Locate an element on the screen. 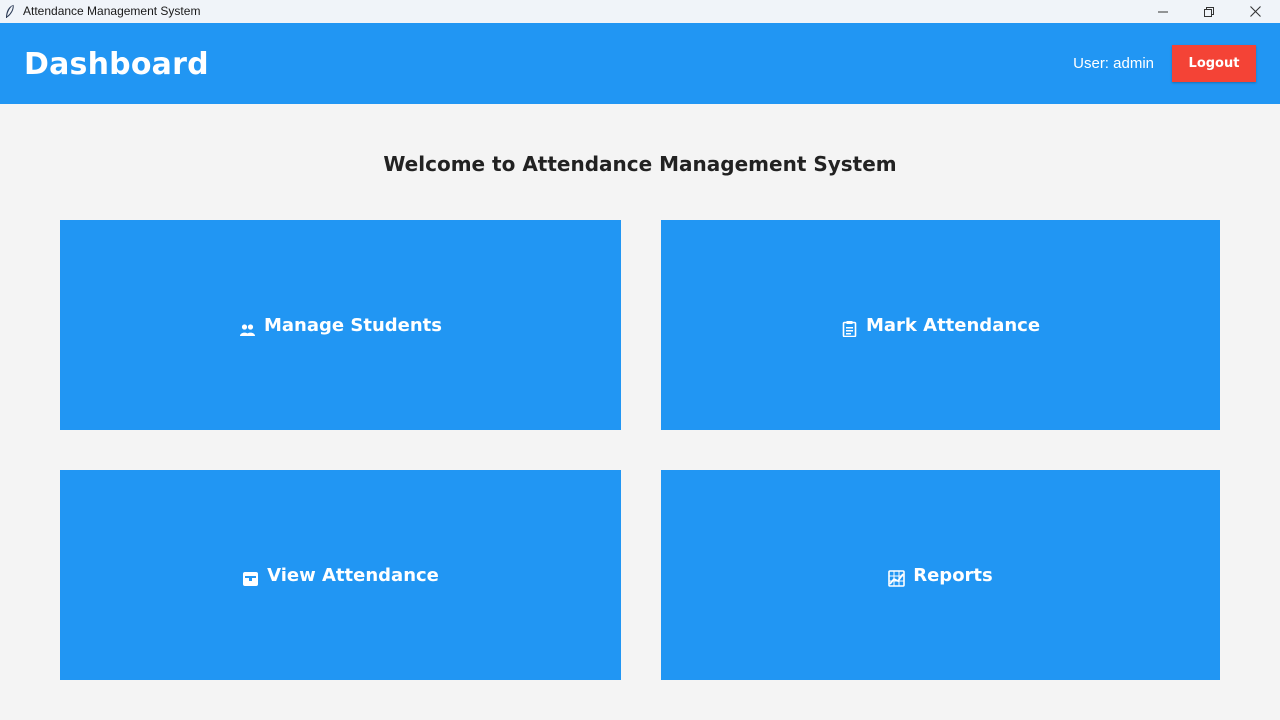 The image size is (1280, 720). manage-students-label: Manage Students is located at coordinates (353, 325).